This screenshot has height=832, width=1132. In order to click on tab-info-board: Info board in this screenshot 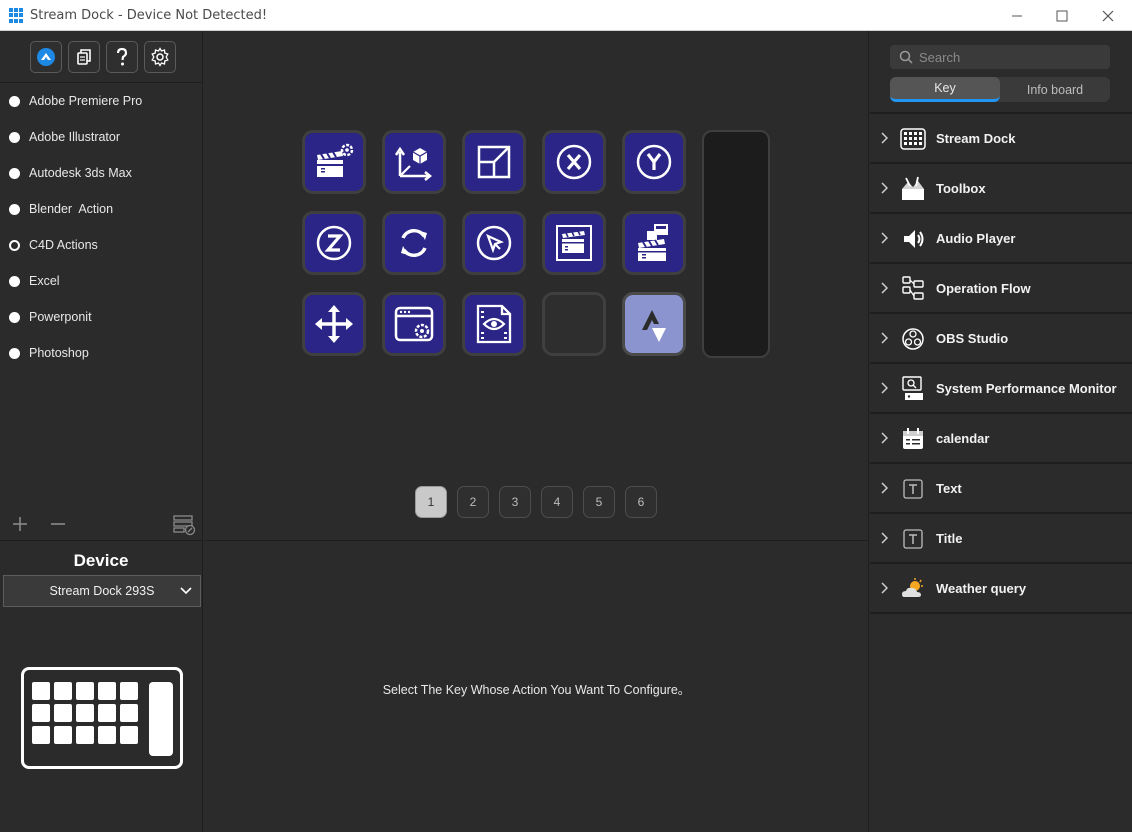, I will do `click(1055, 89)`.